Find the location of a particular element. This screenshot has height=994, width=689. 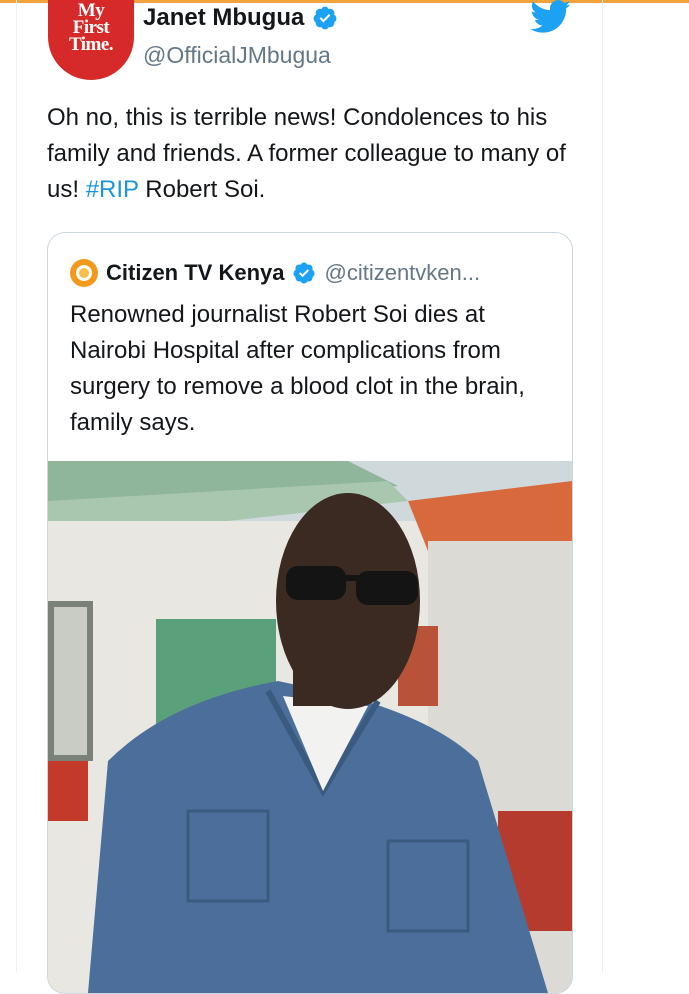

twitter-bird-icon is located at coordinates (550, 16).